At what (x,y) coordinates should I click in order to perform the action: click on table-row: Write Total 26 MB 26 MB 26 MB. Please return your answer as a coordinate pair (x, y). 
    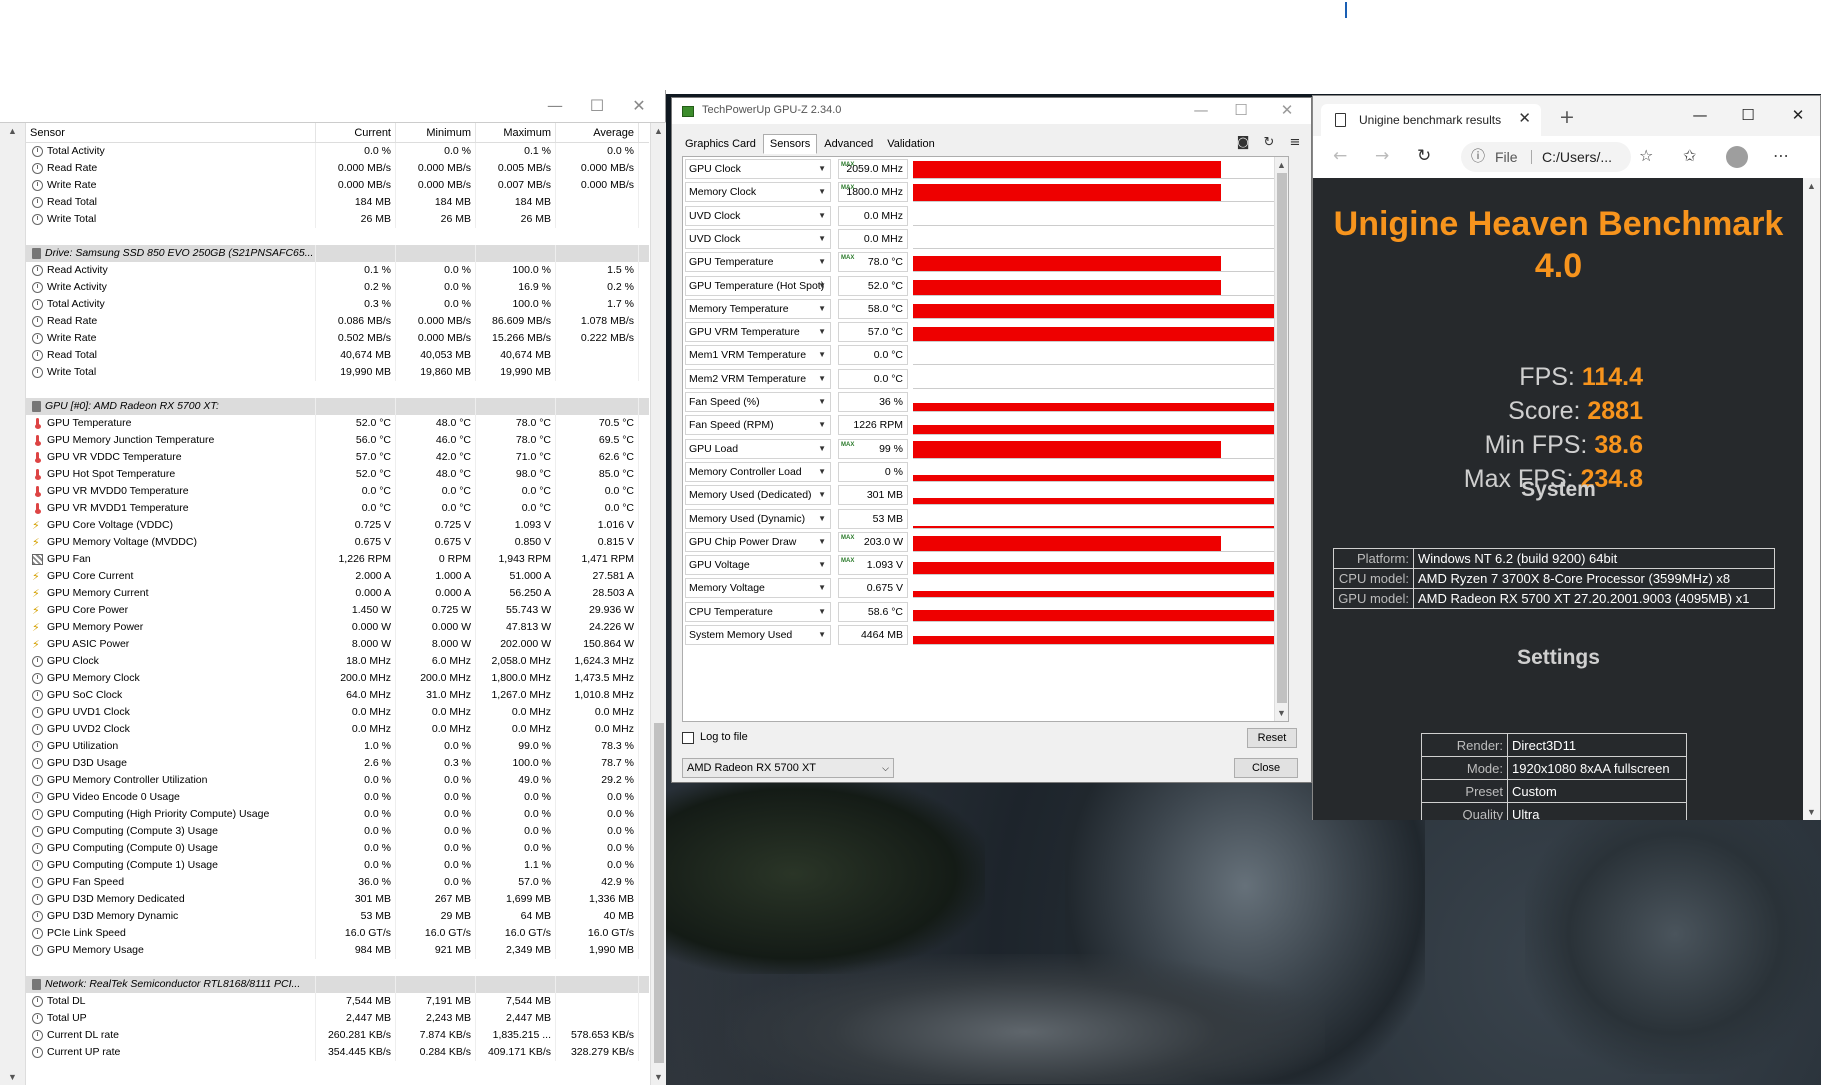
    Looking at the image, I should click on (337, 219).